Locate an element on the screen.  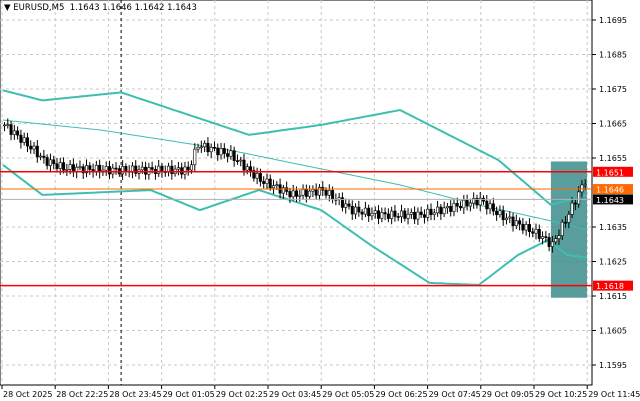
y-tick-label: 1.1605 is located at coordinates (613, 331).